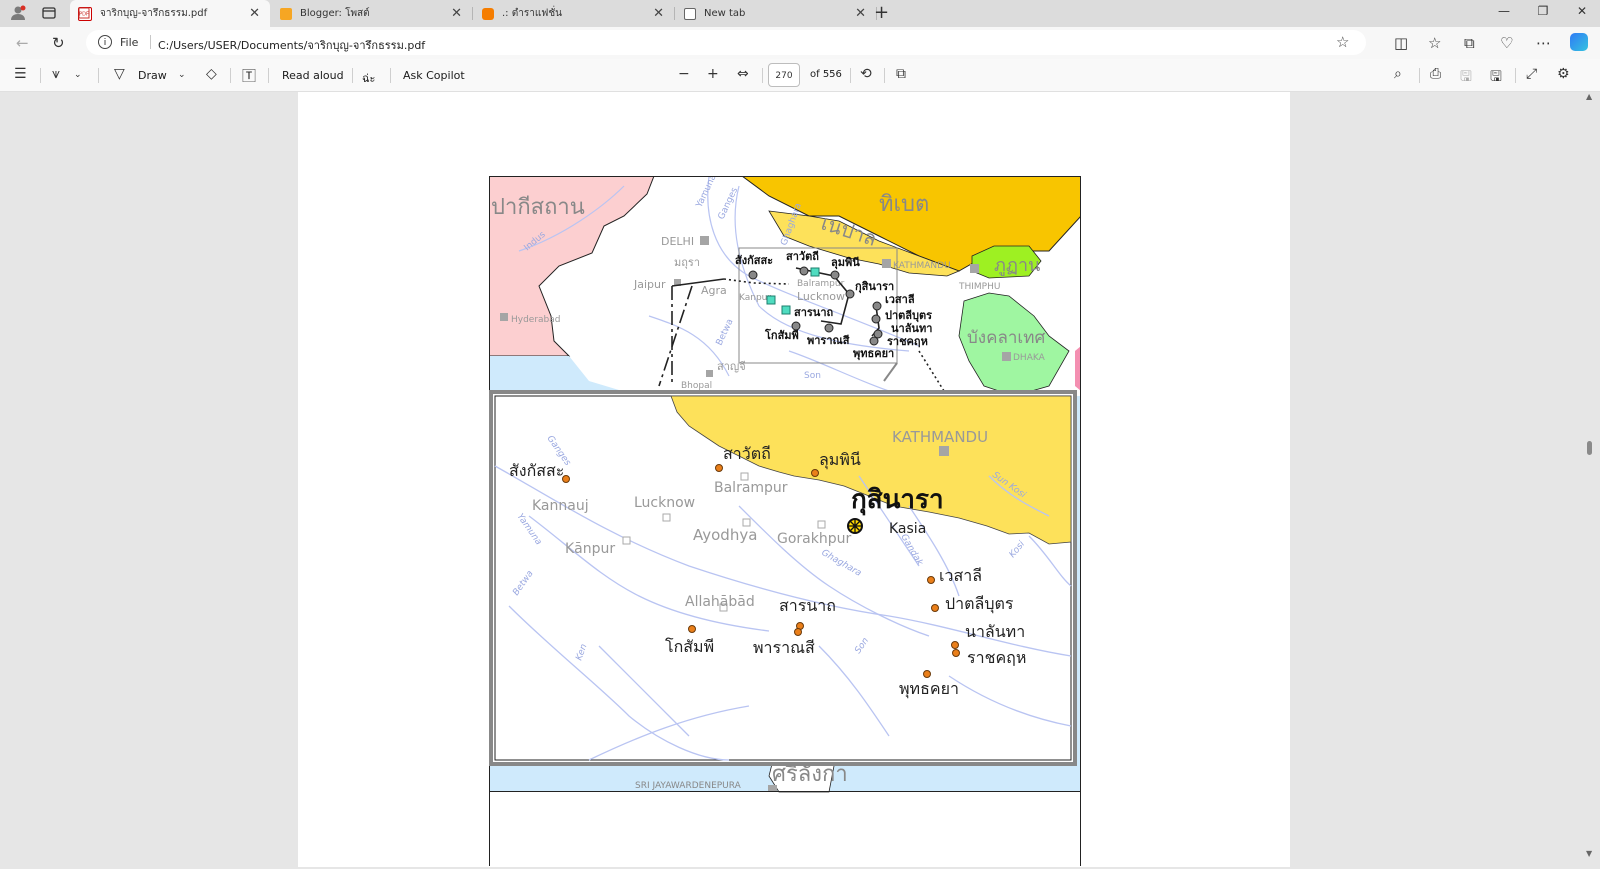 This screenshot has height=869, width=1600. What do you see at coordinates (1496, 78) in the screenshot?
I see `save-as-icon: 🖫` at bounding box center [1496, 78].